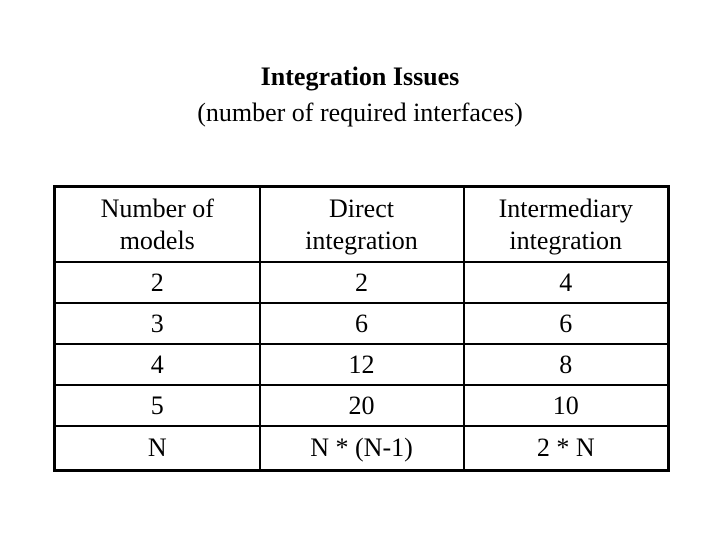 The image size is (720, 540). I want to click on cell-models: 3, so click(157, 323).